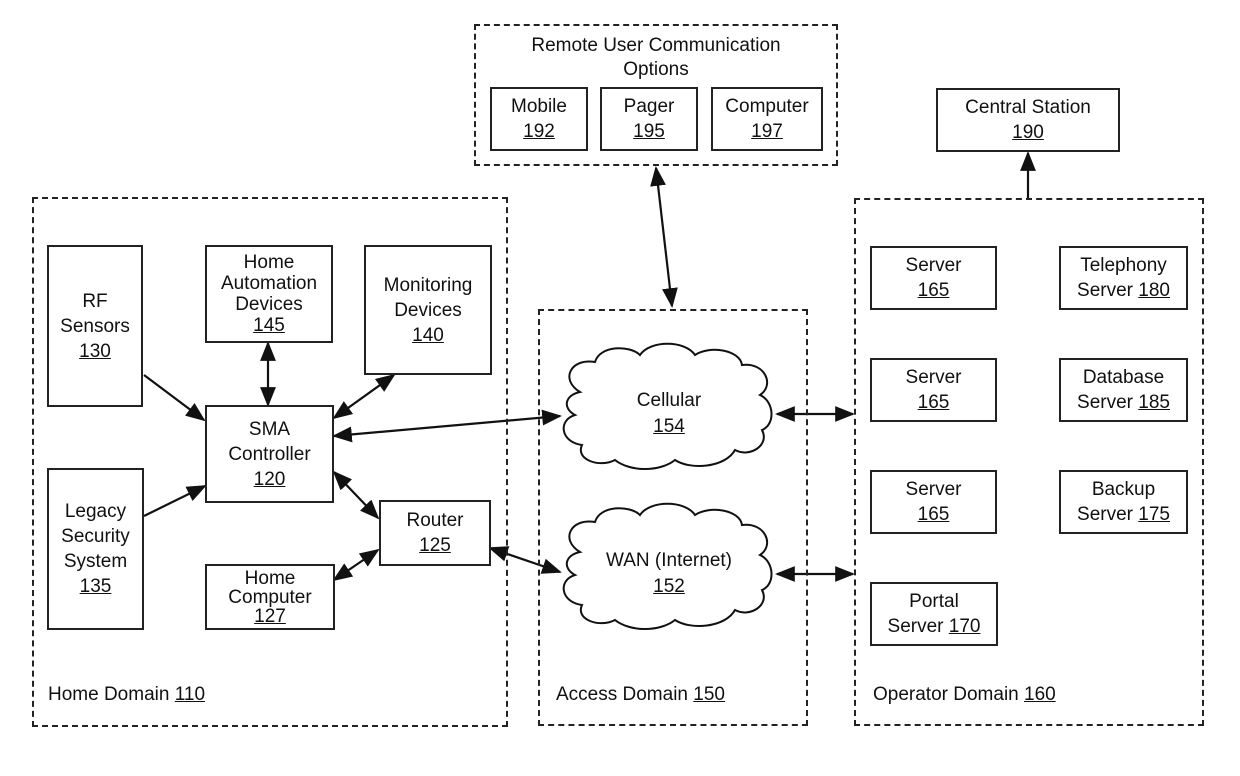 The height and width of the screenshot is (776, 1240). I want to click on access-domain-group, so click(673, 517).